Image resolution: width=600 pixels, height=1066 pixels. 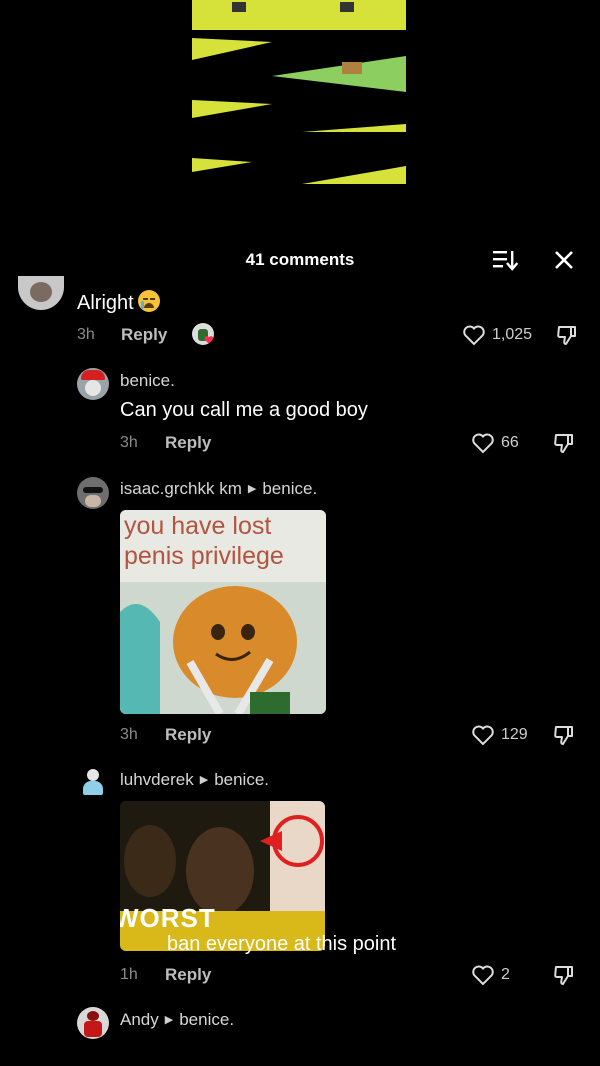 I want to click on comment-text: Can you call me a good boy, so click(x=244, y=410).